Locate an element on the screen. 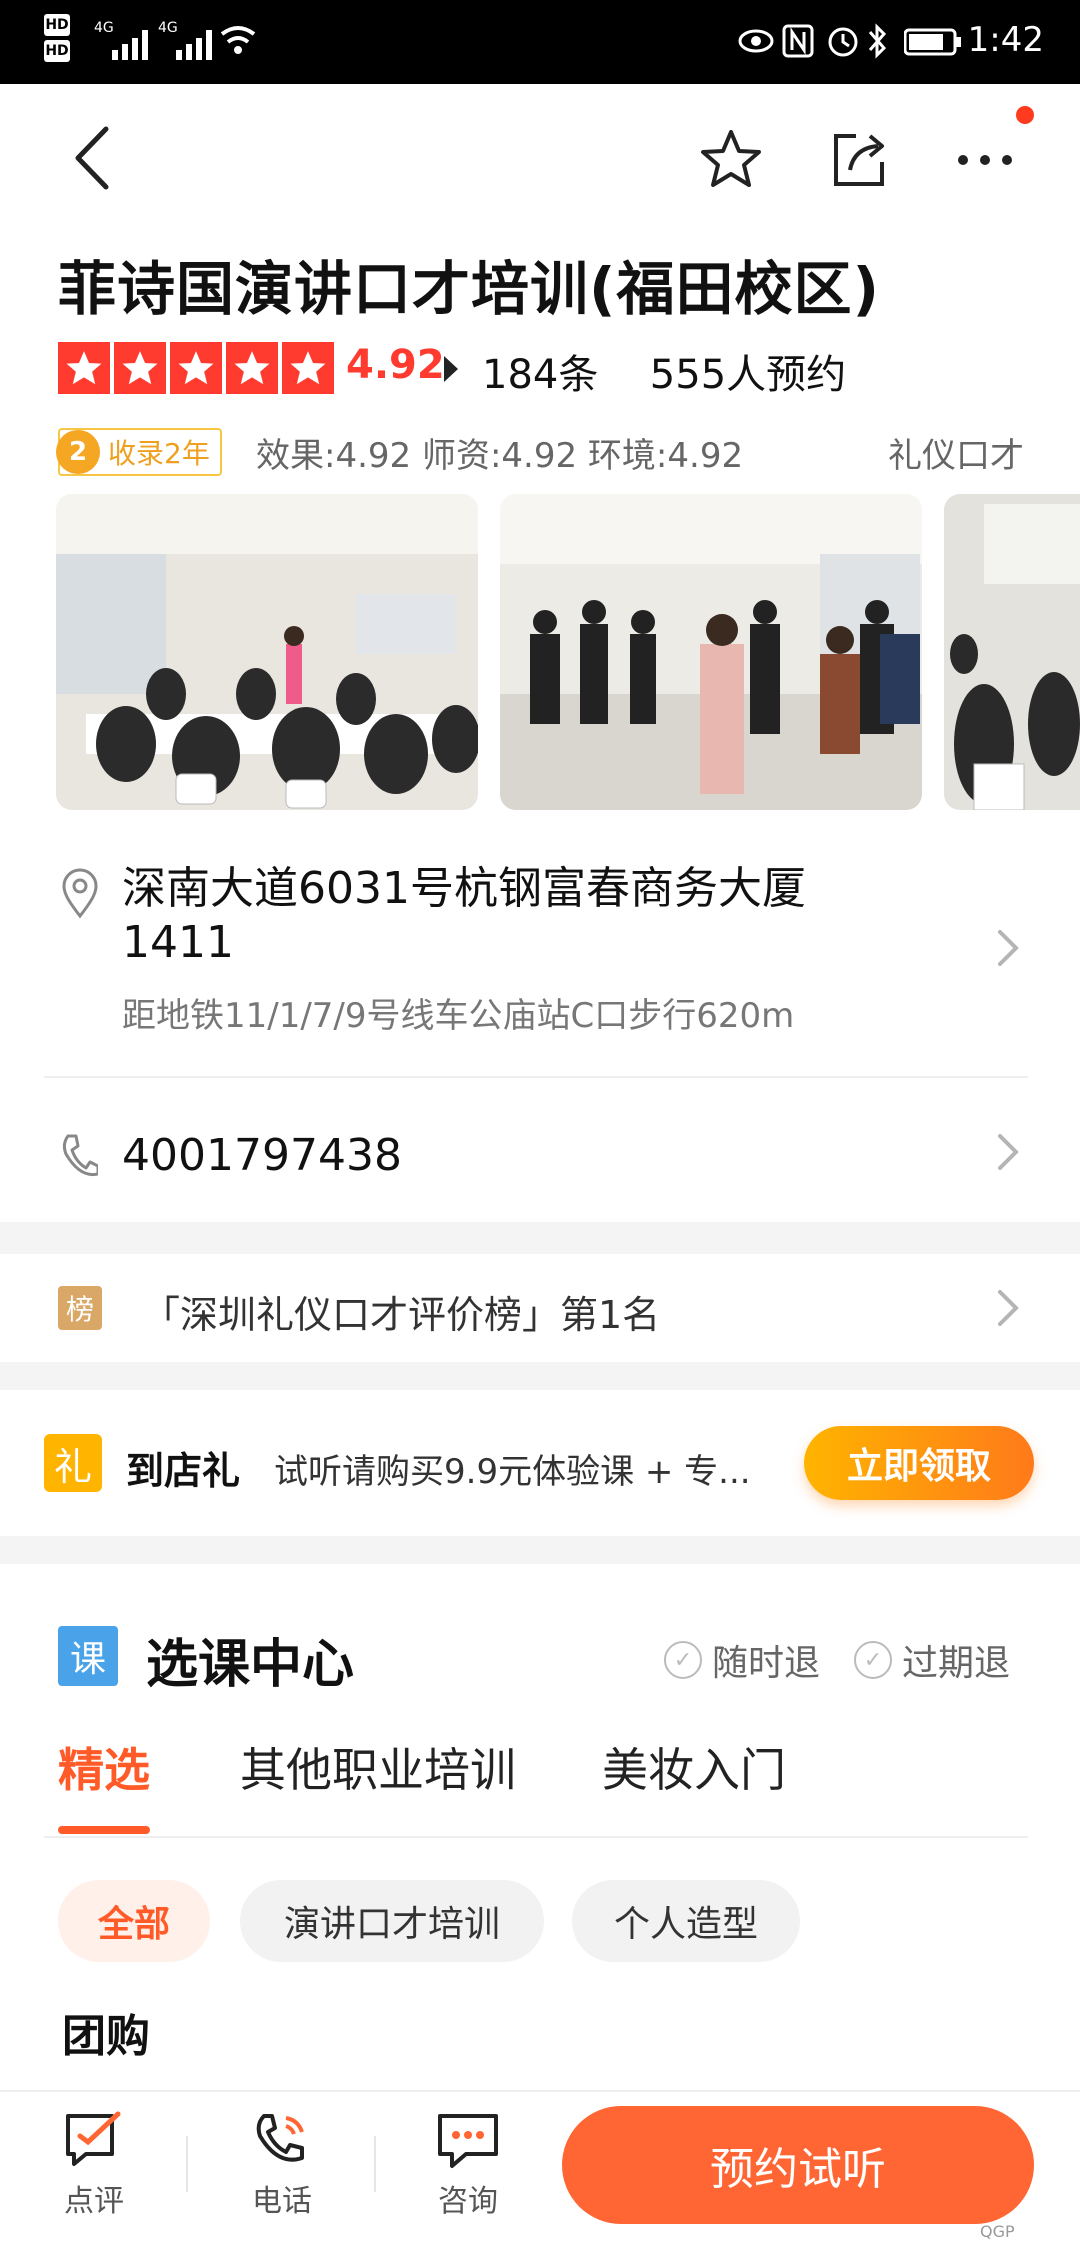 This screenshot has width=1080, height=2246. wifi-icon is located at coordinates (238, 42).